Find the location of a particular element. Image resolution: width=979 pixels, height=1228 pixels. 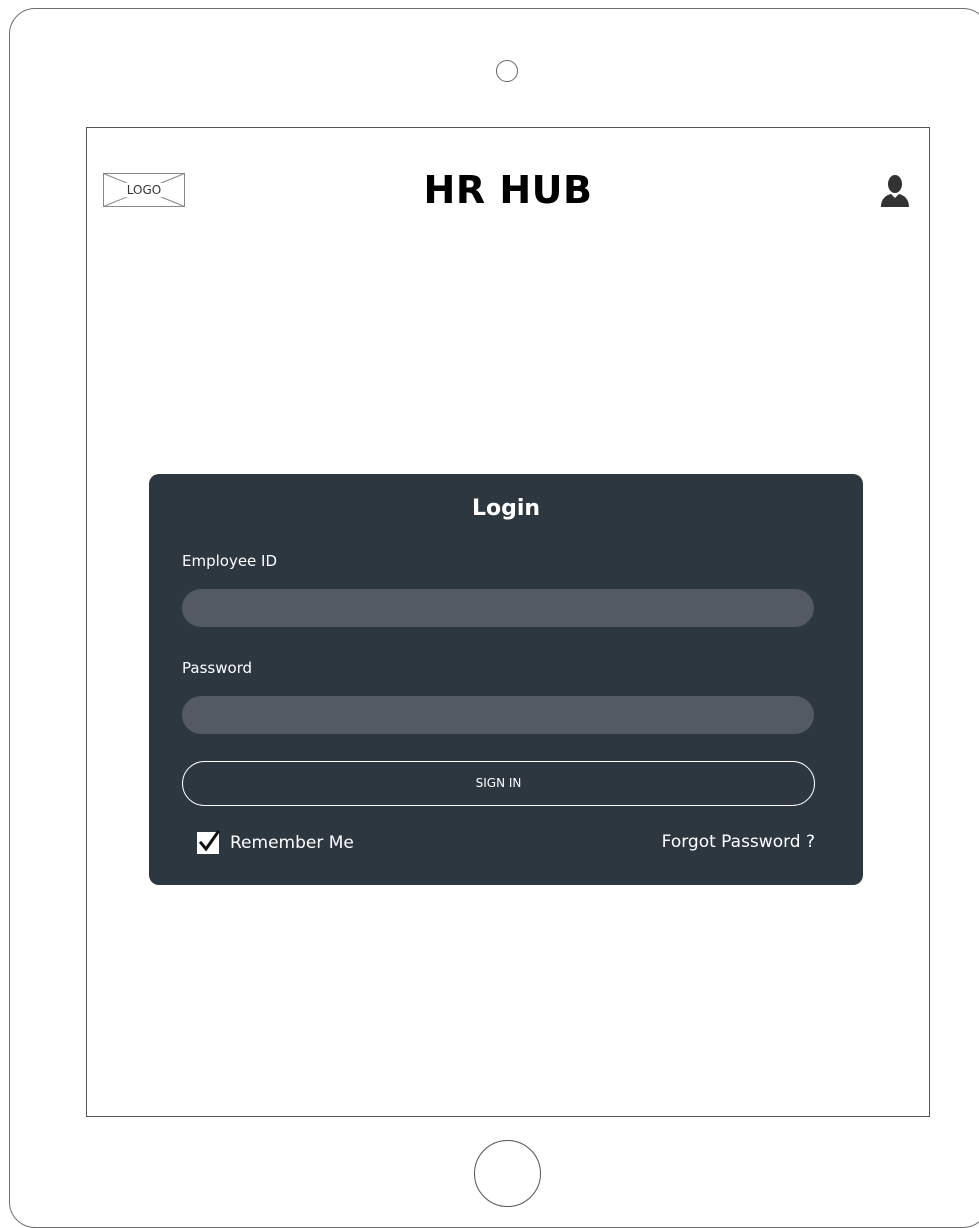

password-label: Password is located at coordinates (217, 668).